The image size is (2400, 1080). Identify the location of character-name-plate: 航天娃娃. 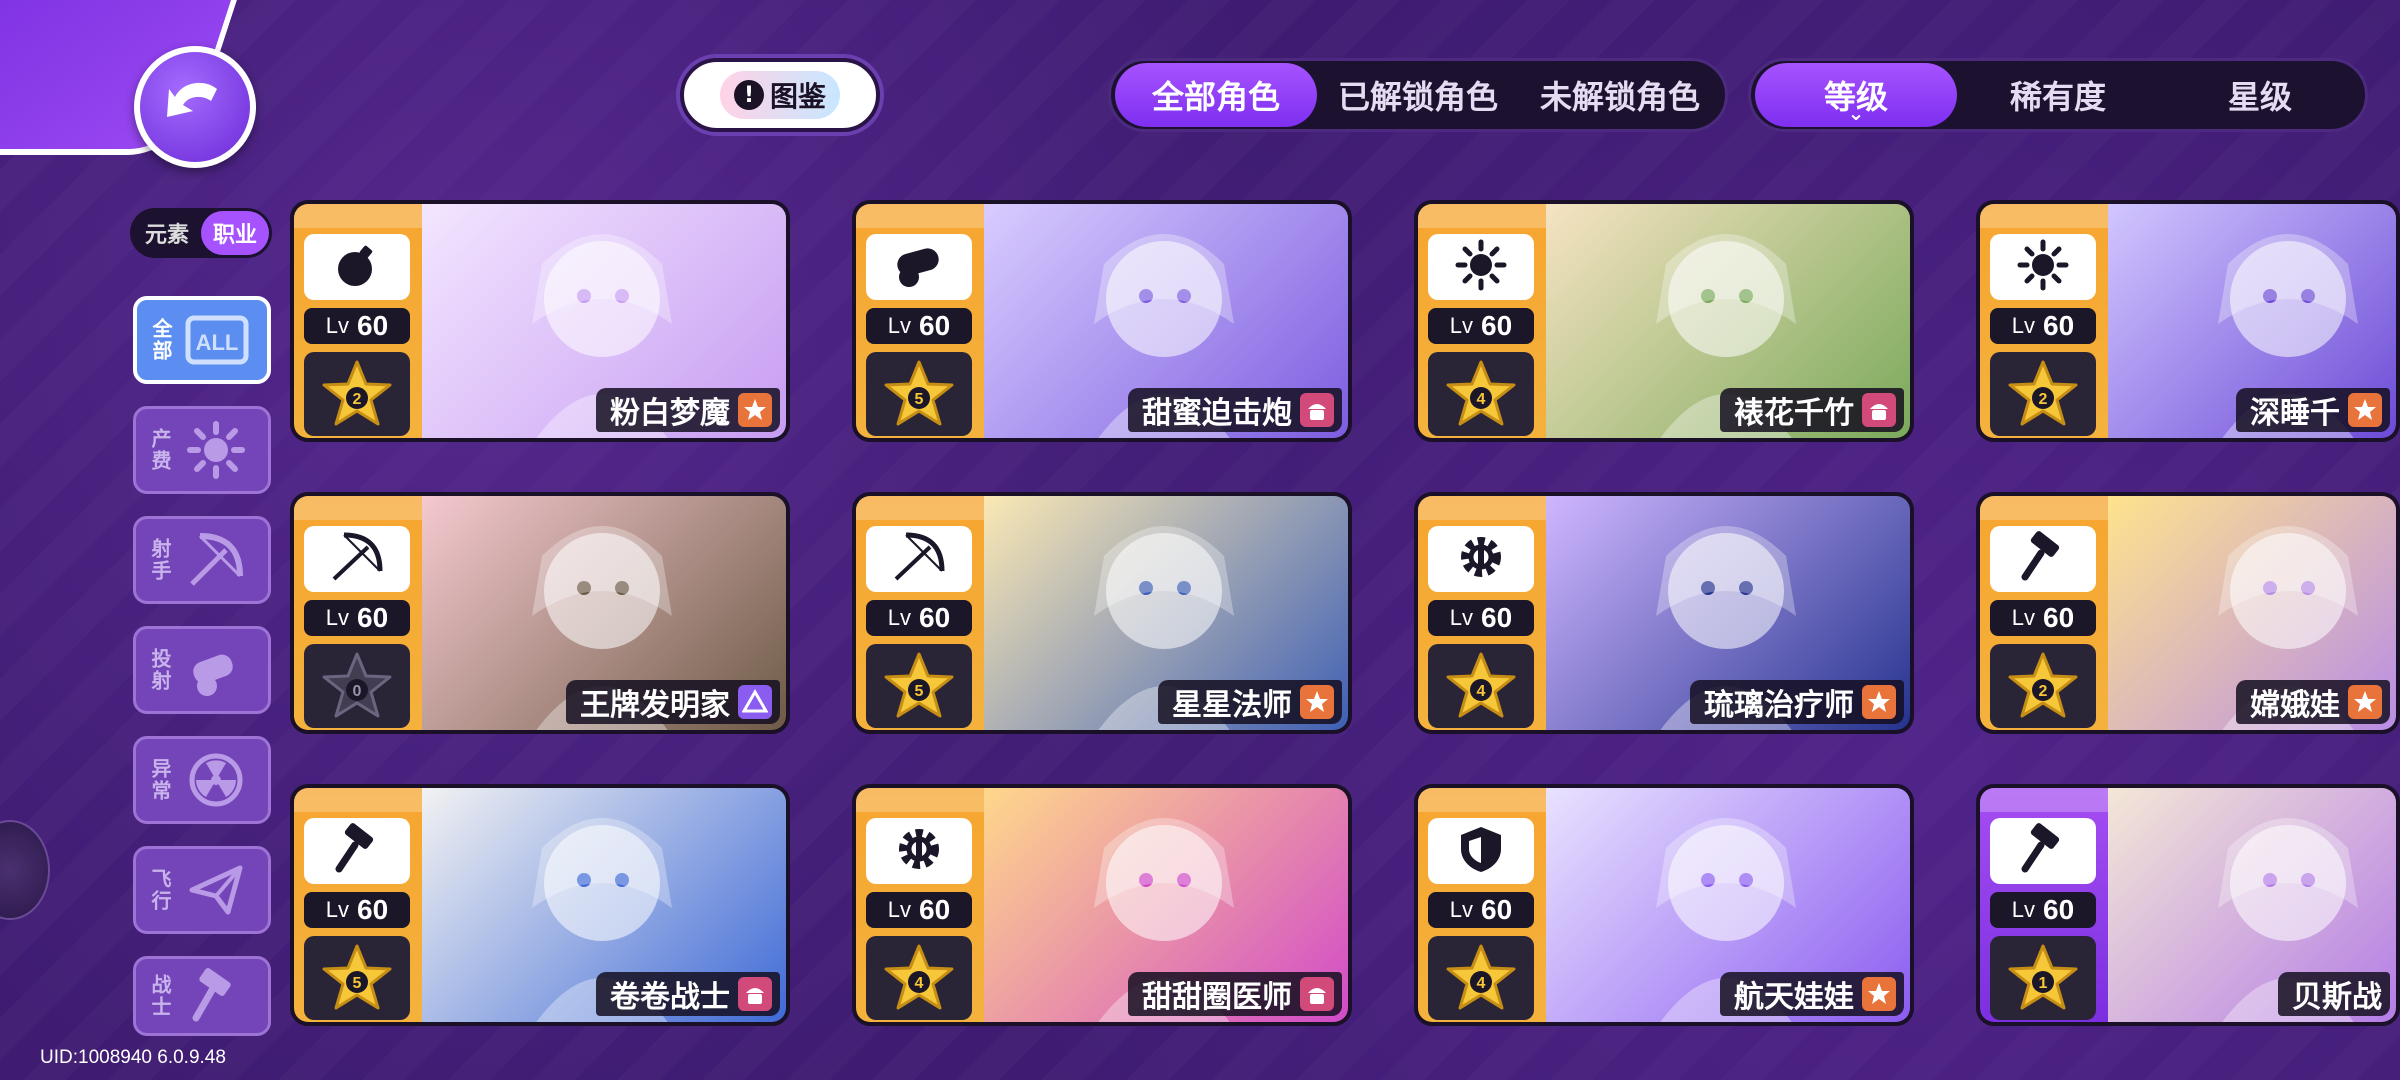
(1812, 994).